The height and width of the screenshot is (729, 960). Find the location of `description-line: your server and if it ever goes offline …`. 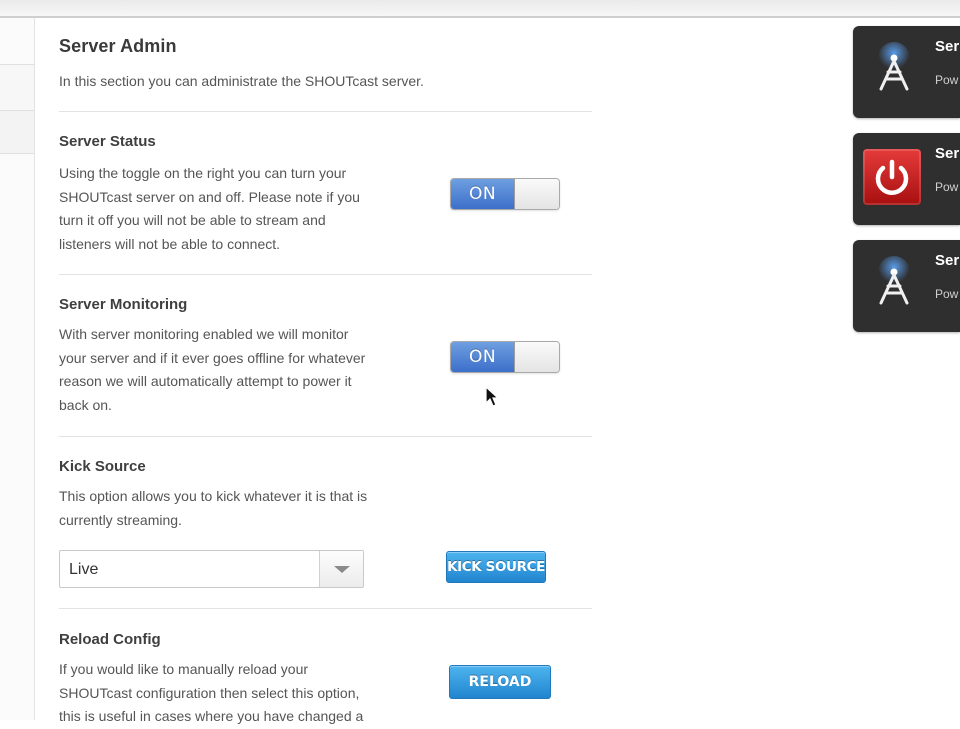

description-line: your server and if it ever goes offline … is located at coordinates (212, 357).